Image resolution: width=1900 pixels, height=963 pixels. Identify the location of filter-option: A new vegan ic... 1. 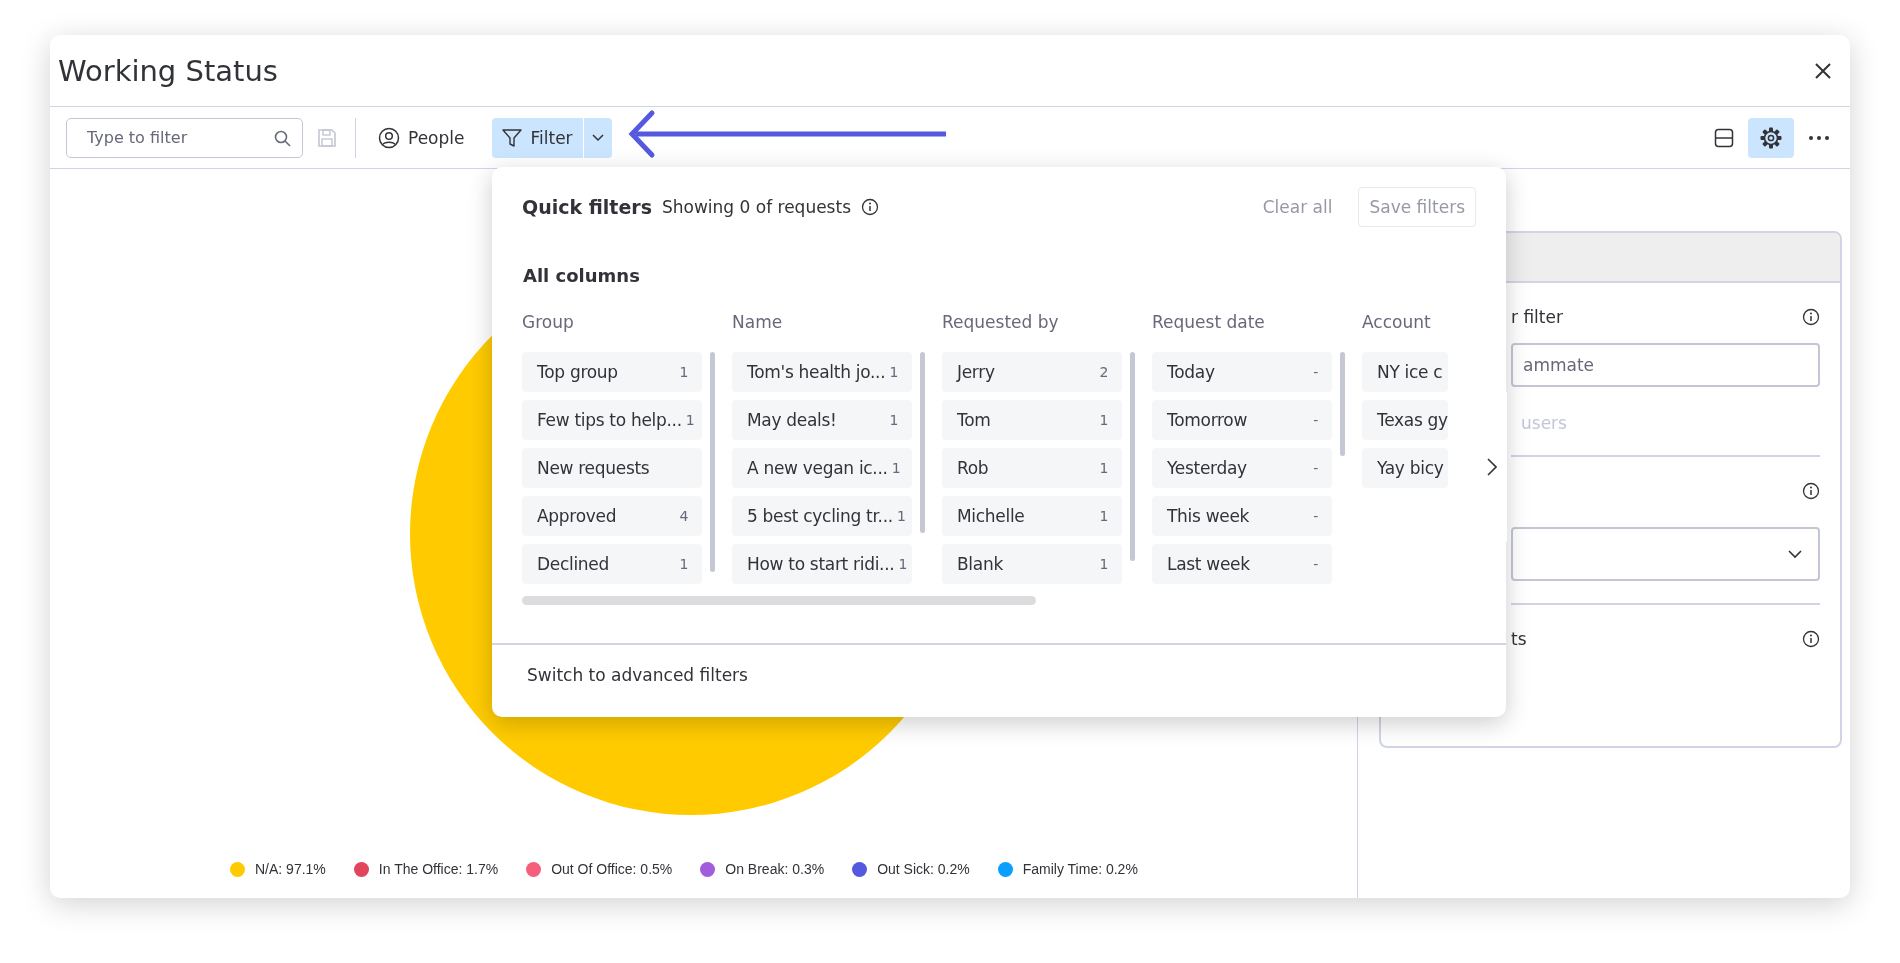
(822, 468).